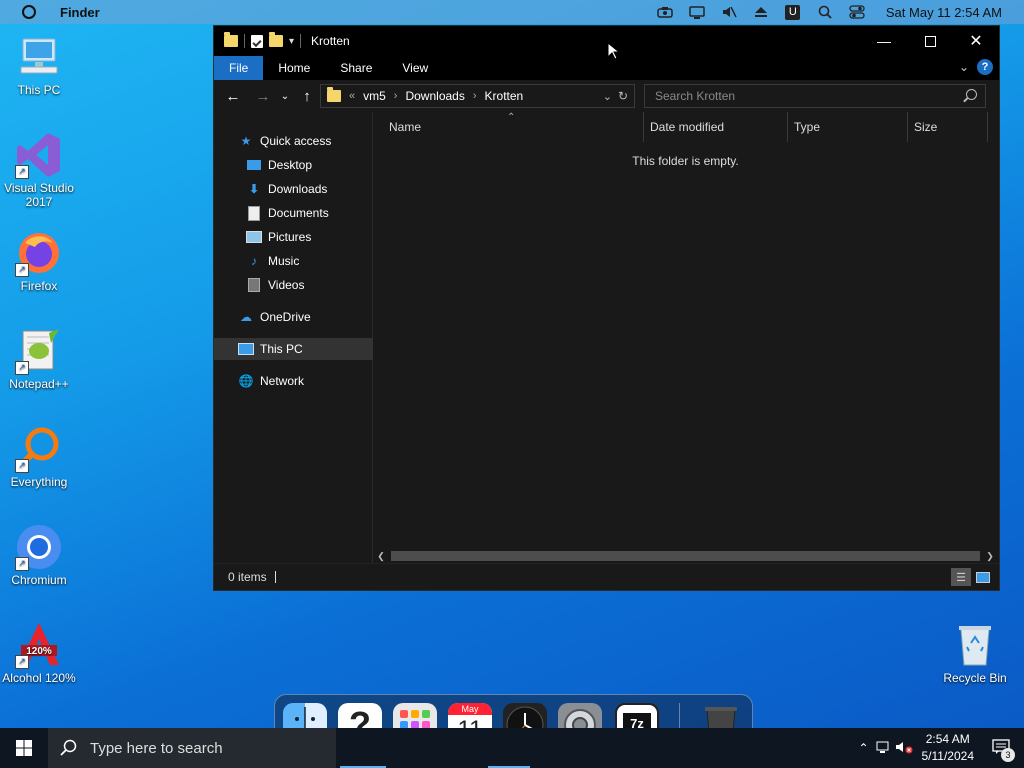 Image resolution: width=1024 pixels, height=768 pixels. I want to click on start-button, so click(24, 748).